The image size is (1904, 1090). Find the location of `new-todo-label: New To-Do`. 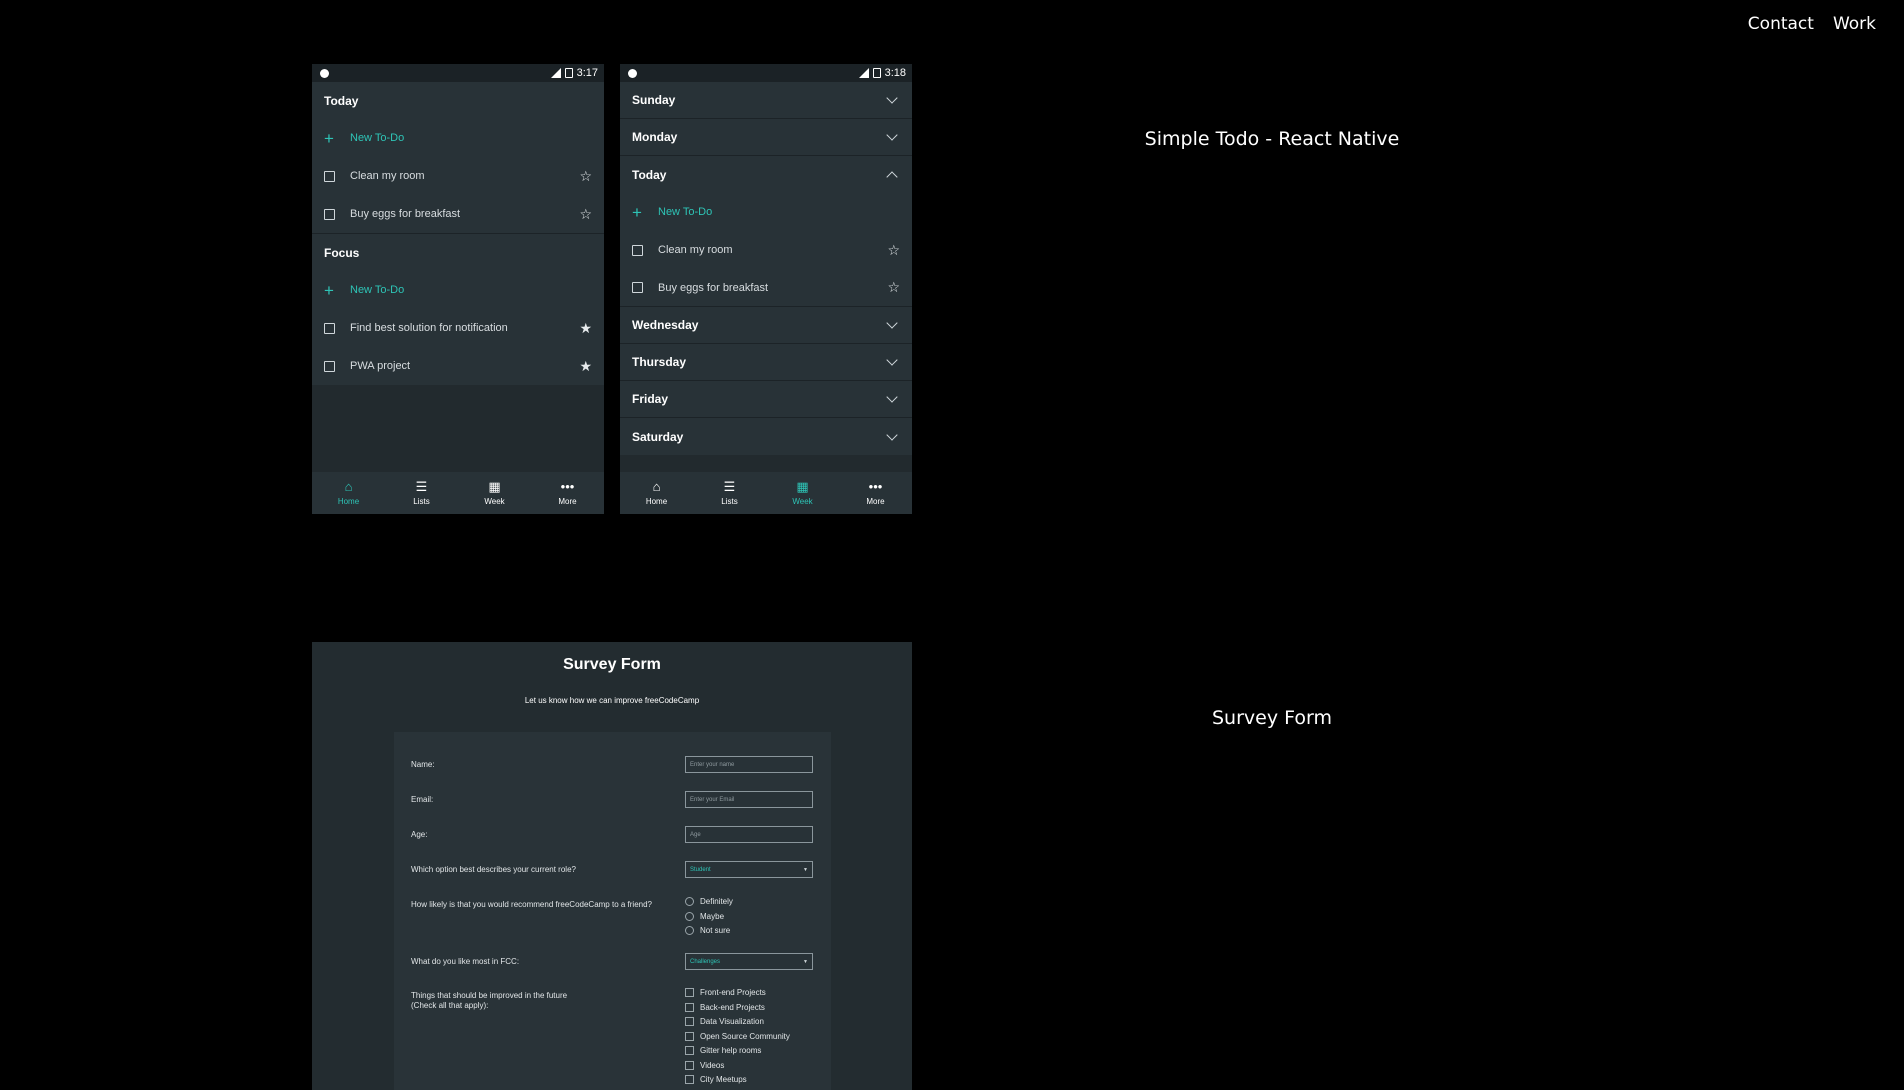

new-todo-label: New To-Do is located at coordinates (377, 290).